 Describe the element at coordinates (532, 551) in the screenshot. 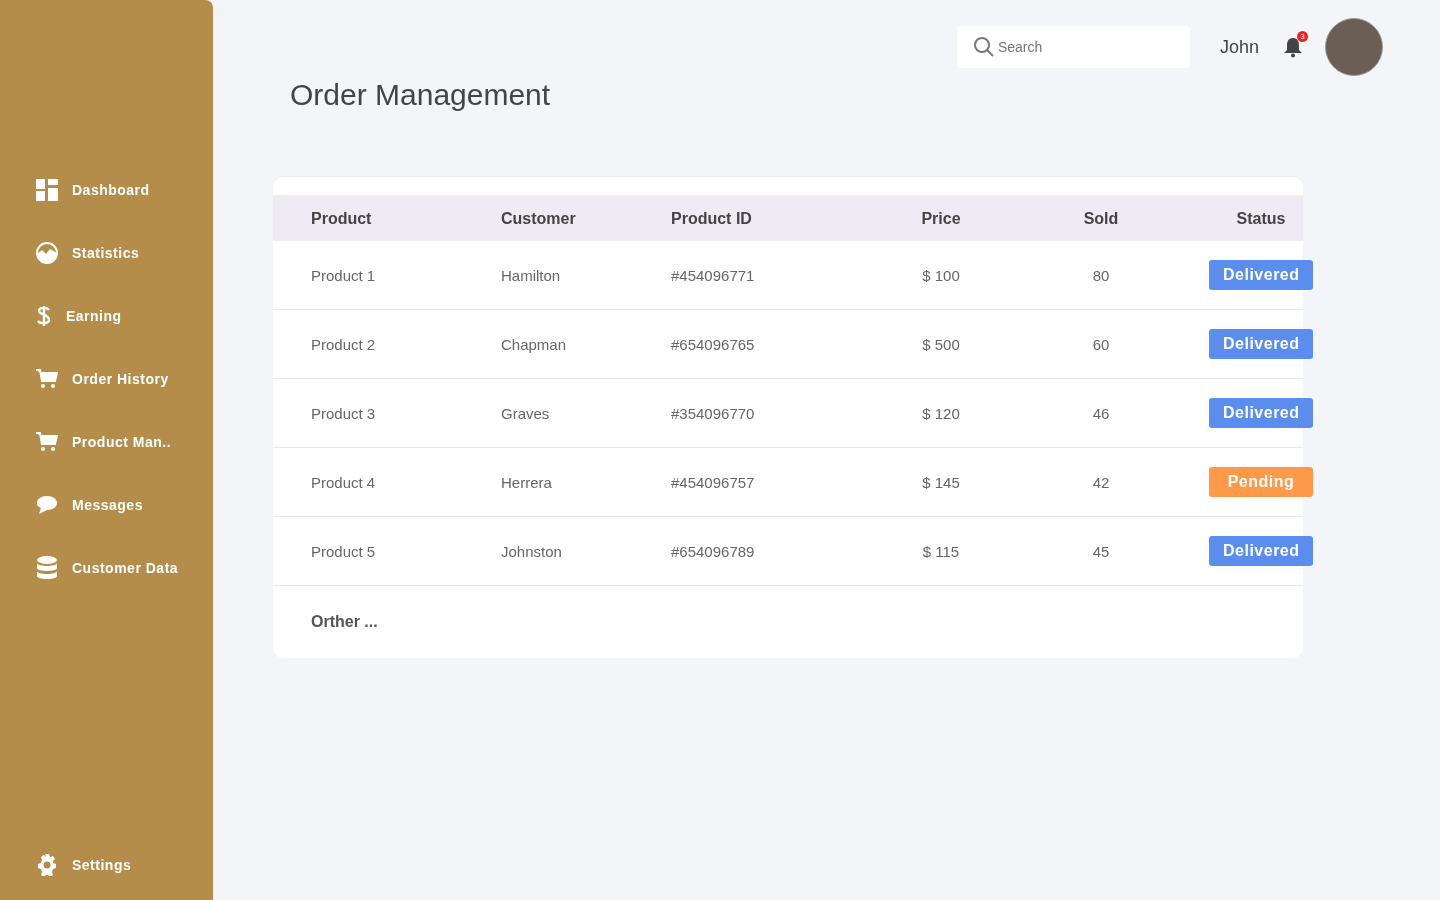

I see `table-cell-text: Johnston` at that location.